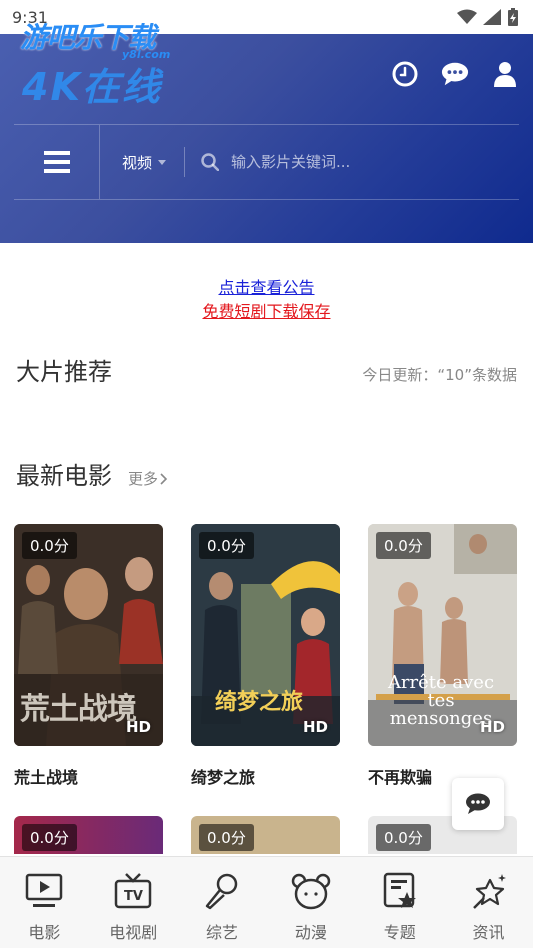 Image resolution: width=533 pixels, height=948 pixels. Describe the element at coordinates (489, 891) in the screenshot. I see `sparkle-icon` at that location.